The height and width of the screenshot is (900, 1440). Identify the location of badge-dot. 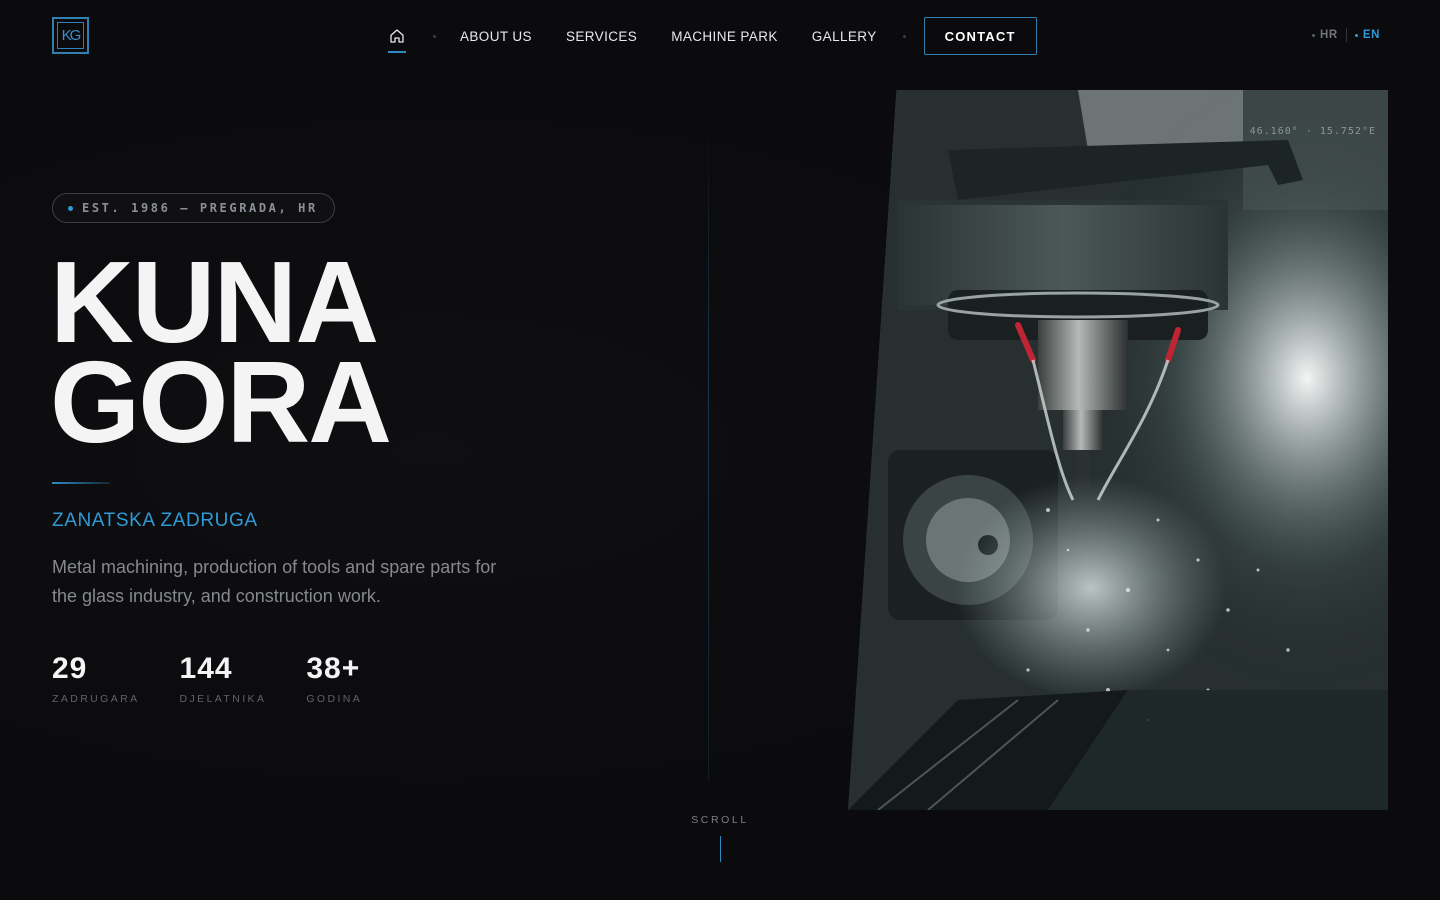
(70, 208).